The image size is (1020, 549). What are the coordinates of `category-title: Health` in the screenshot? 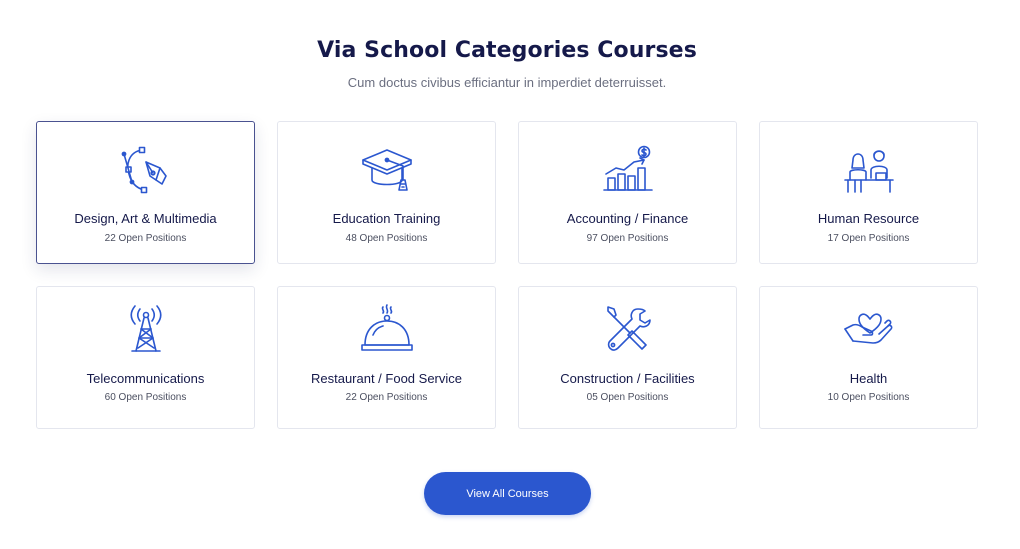 It's located at (868, 378).